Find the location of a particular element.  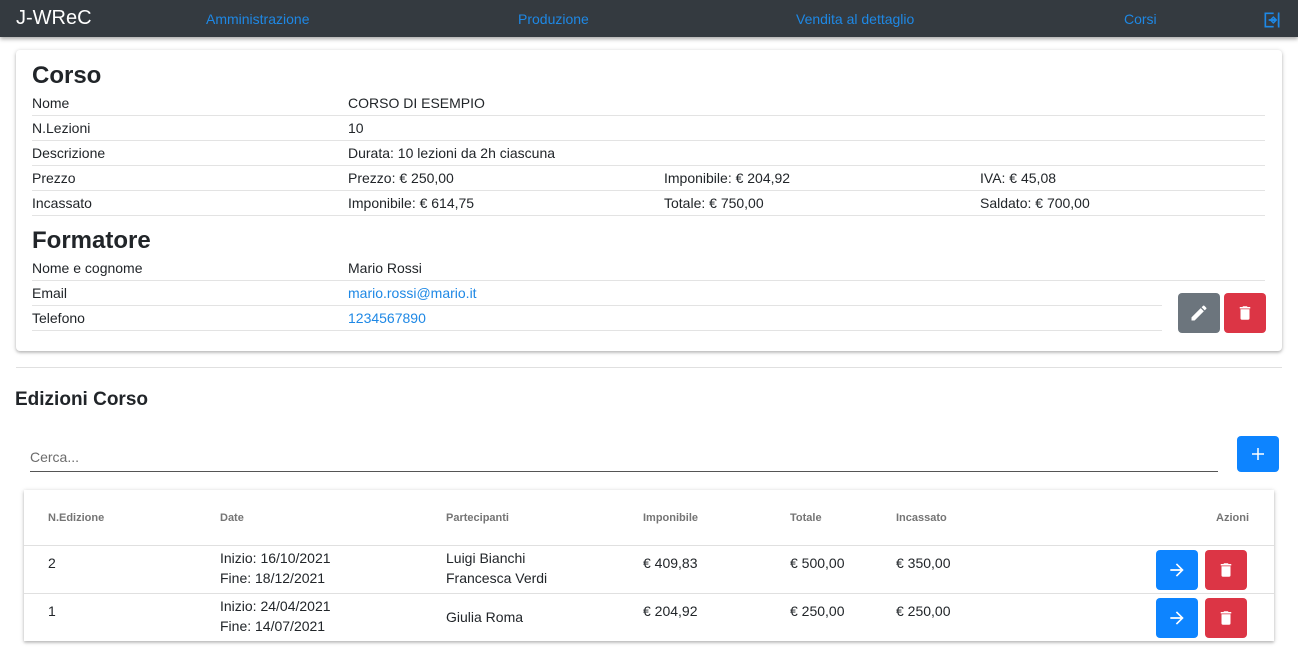

search-input is located at coordinates (624, 457).